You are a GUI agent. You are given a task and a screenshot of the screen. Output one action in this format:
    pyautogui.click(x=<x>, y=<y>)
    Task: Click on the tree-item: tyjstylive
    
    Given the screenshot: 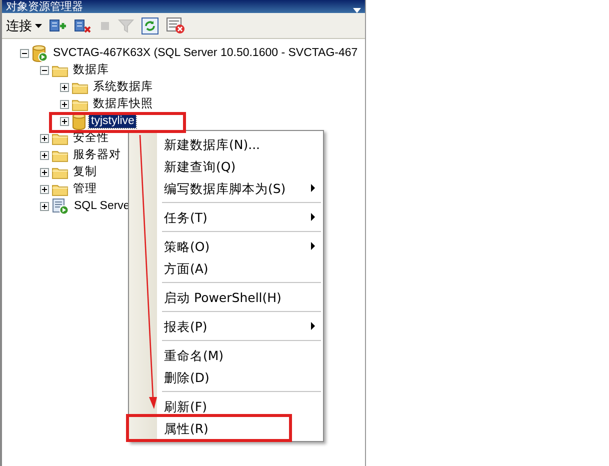 What is the action you would take?
    pyautogui.click(x=112, y=121)
    